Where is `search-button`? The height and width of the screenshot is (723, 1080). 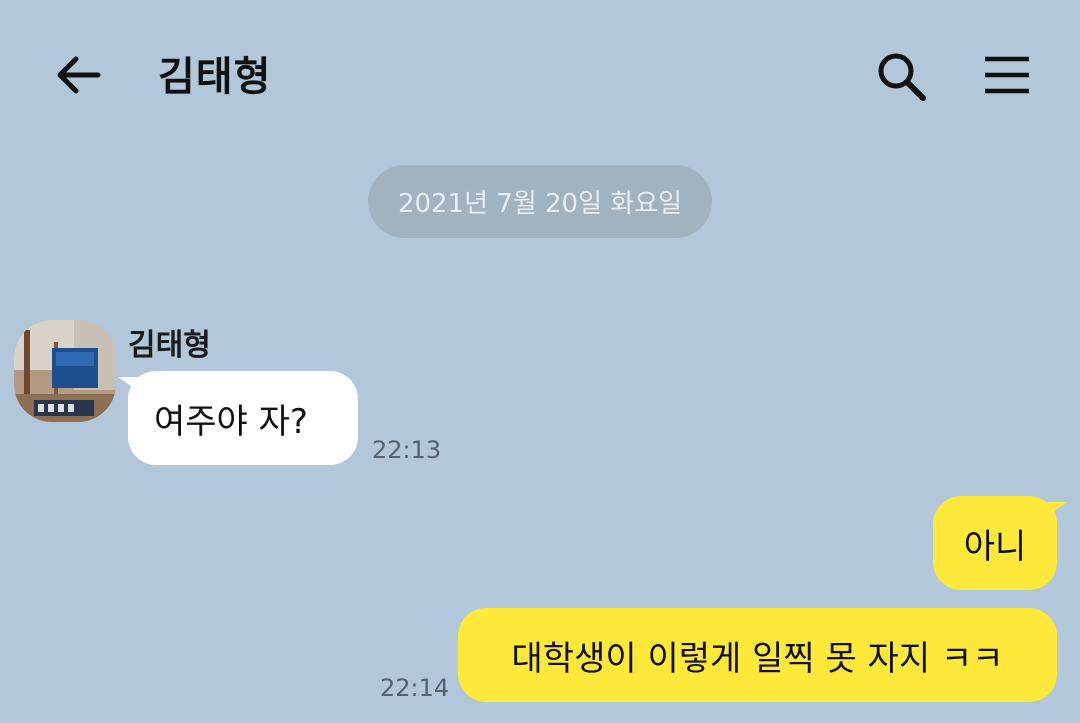
search-button is located at coordinates (901, 76).